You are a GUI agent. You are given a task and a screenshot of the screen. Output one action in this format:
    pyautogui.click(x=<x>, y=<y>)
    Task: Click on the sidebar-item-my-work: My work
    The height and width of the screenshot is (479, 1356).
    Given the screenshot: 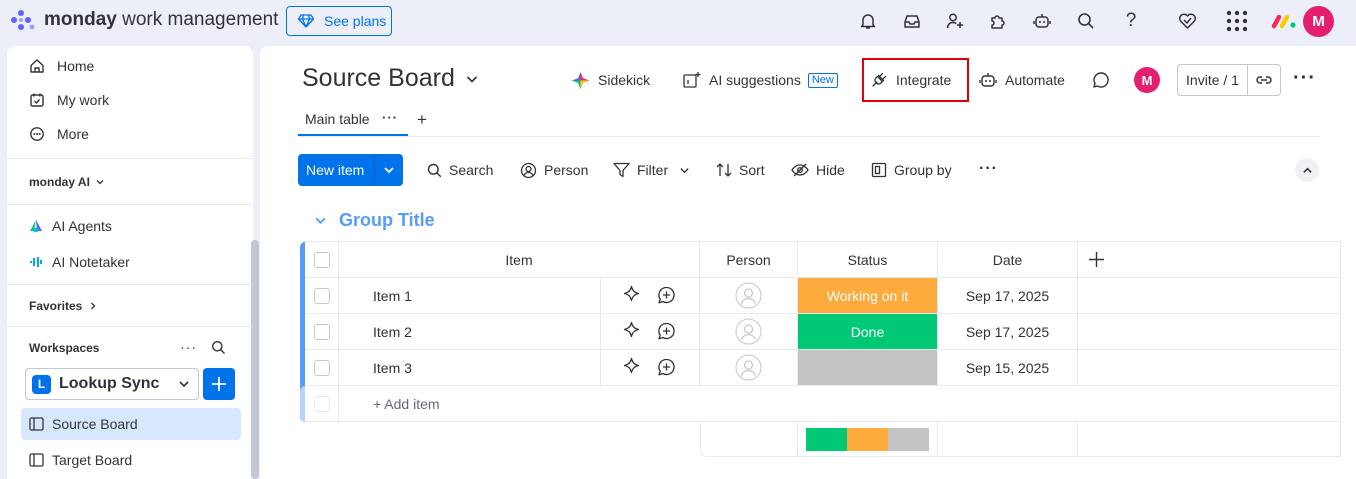 What is the action you would take?
    pyautogui.click(x=69, y=100)
    